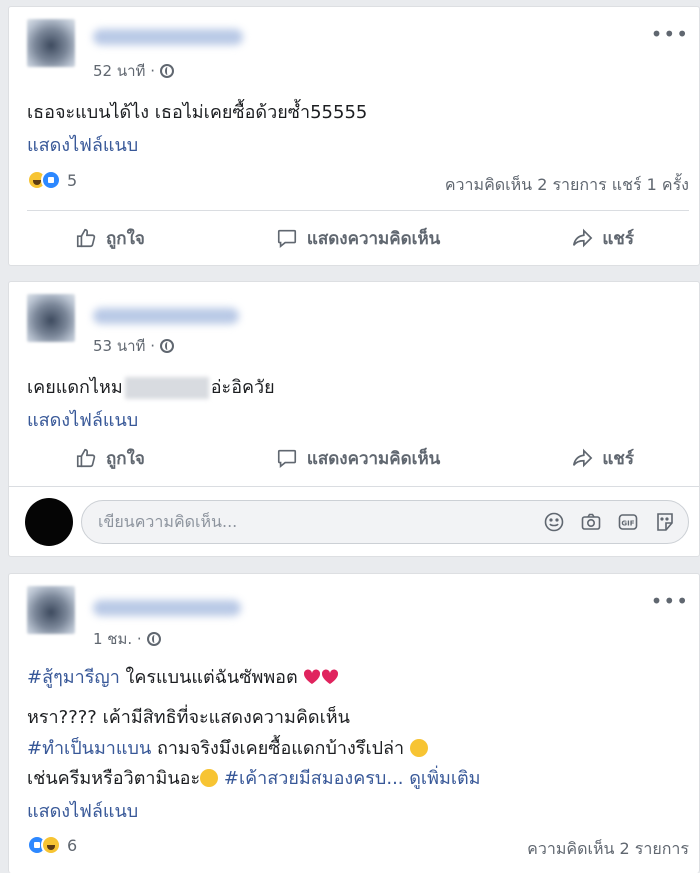  What do you see at coordinates (385, 522) in the screenshot?
I see `comment-input: เขียนความคิดเห็น... GIF` at bounding box center [385, 522].